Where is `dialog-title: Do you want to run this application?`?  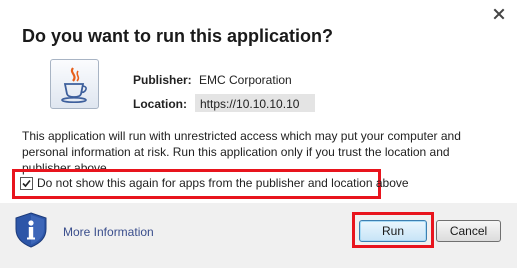
dialog-title: Do you want to run this application? is located at coordinates (177, 36).